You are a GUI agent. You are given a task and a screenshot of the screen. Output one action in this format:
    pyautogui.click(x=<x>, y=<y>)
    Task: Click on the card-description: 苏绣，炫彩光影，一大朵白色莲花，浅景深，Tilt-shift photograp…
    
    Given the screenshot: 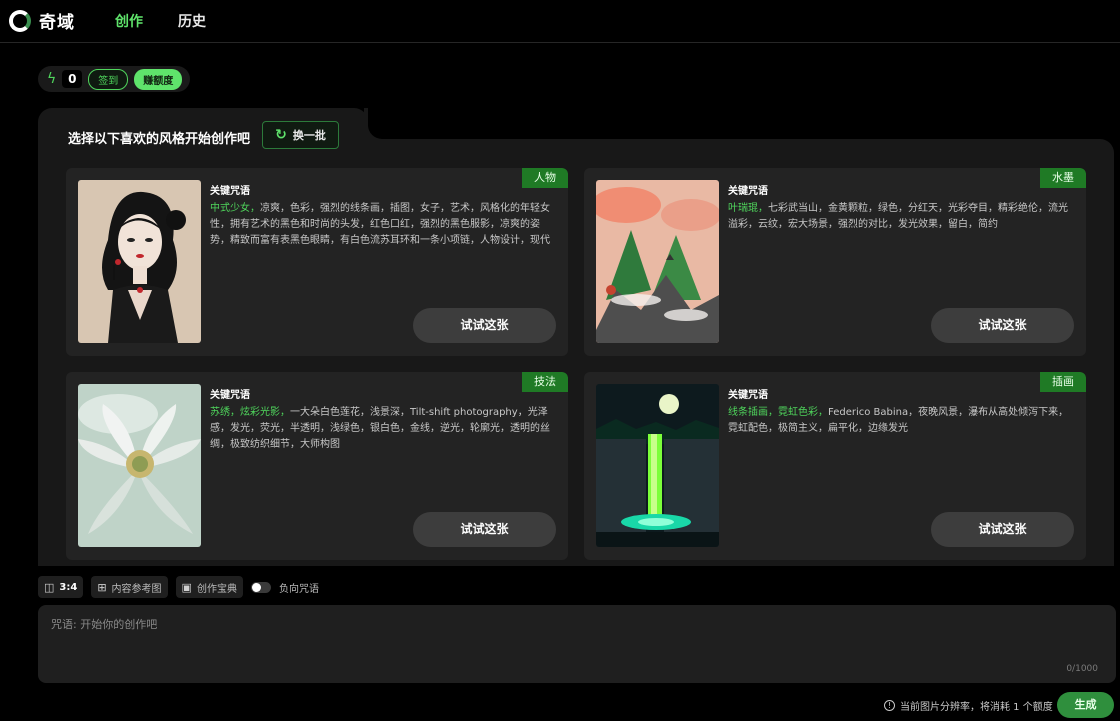 What is the action you would take?
    pyautogui.click(x=380, y=428)
    